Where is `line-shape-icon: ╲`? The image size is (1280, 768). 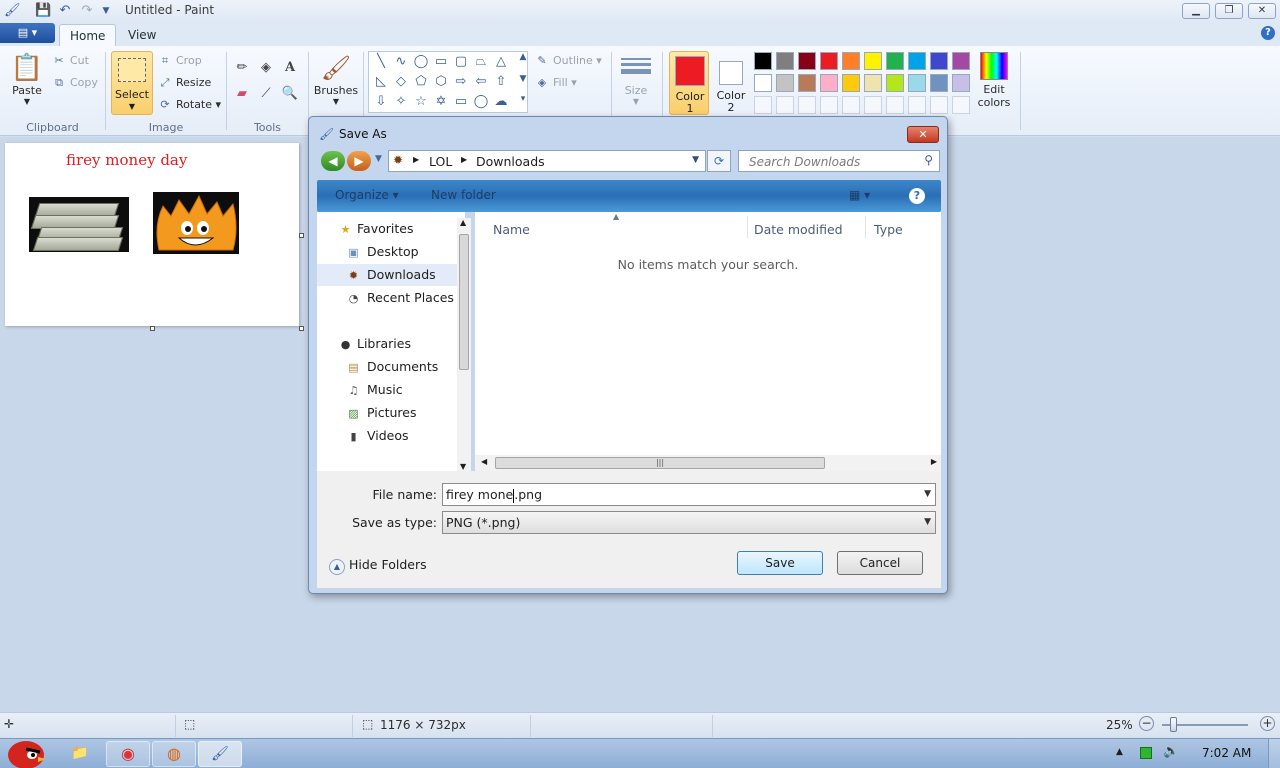 line-shape-icon: ╲ is located at coordinates (381, 61).